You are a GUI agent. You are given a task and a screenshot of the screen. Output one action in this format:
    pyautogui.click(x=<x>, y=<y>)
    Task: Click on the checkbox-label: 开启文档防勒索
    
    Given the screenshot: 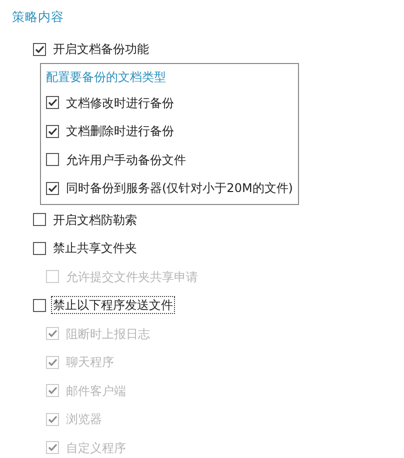 What is the action you would take?
    pyautogui.click(x=95, y=219)
    